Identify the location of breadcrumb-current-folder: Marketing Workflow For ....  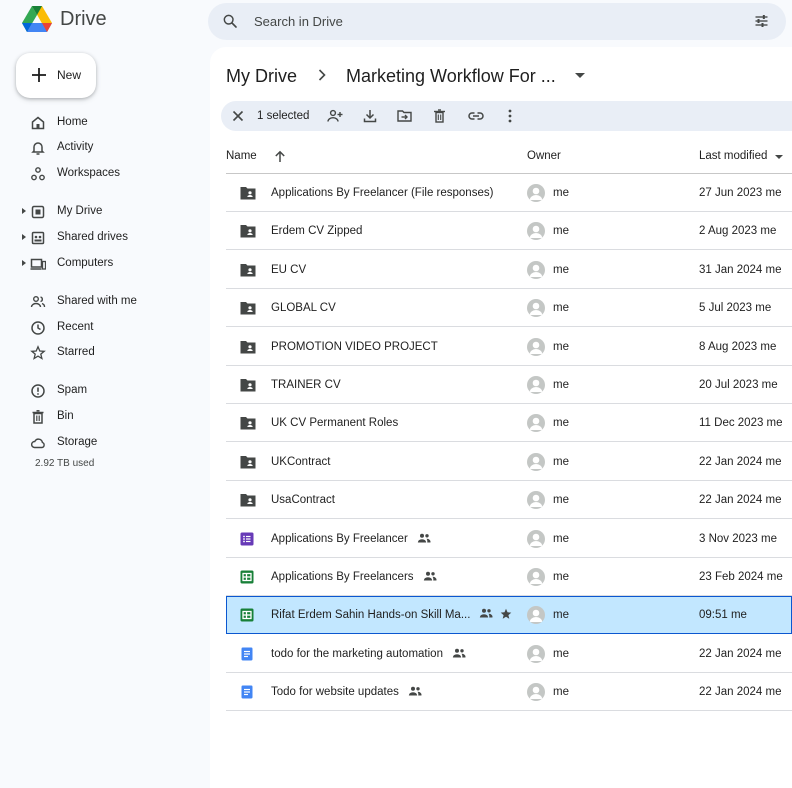
(451, 76).